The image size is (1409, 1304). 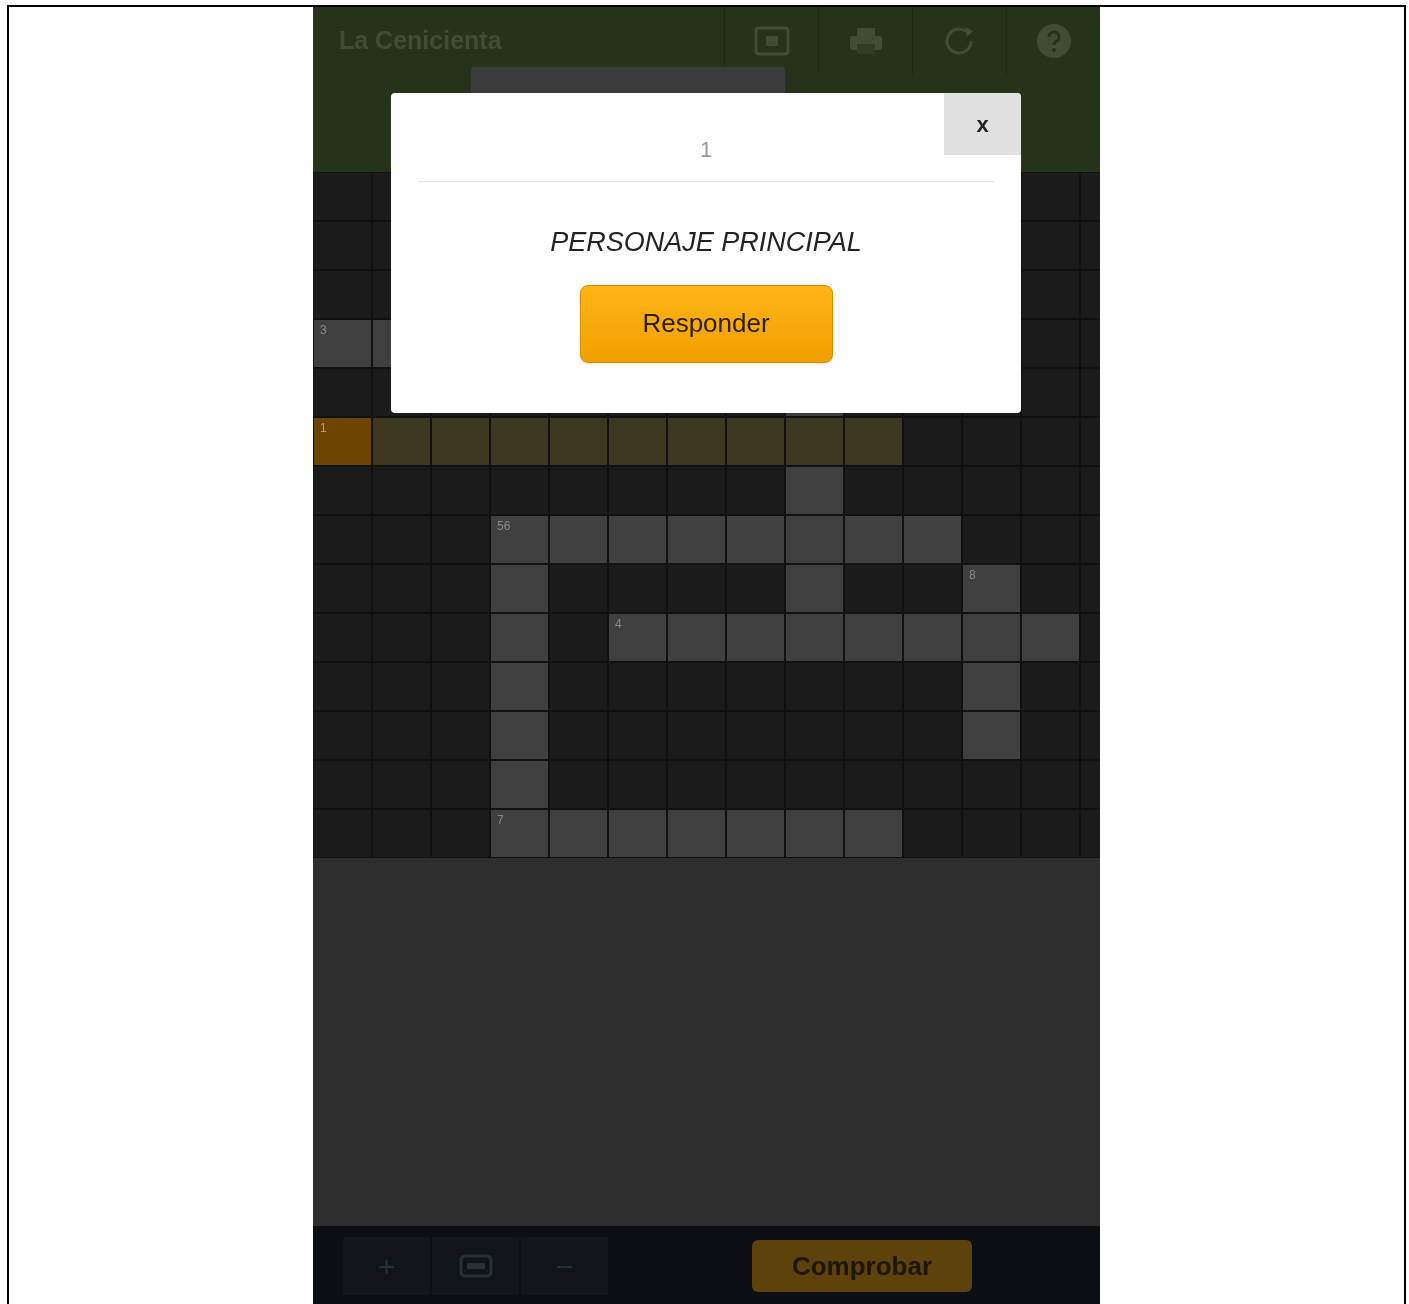 I want to click on check-button: Comprobar, so click(x=862, y=1266).